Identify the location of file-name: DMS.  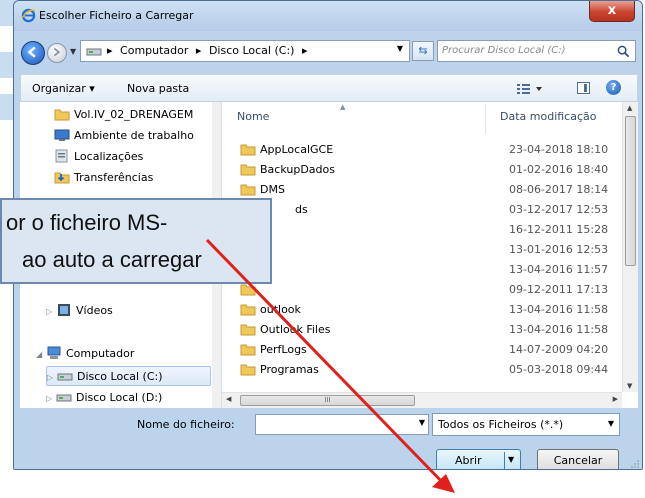
(272, 189).